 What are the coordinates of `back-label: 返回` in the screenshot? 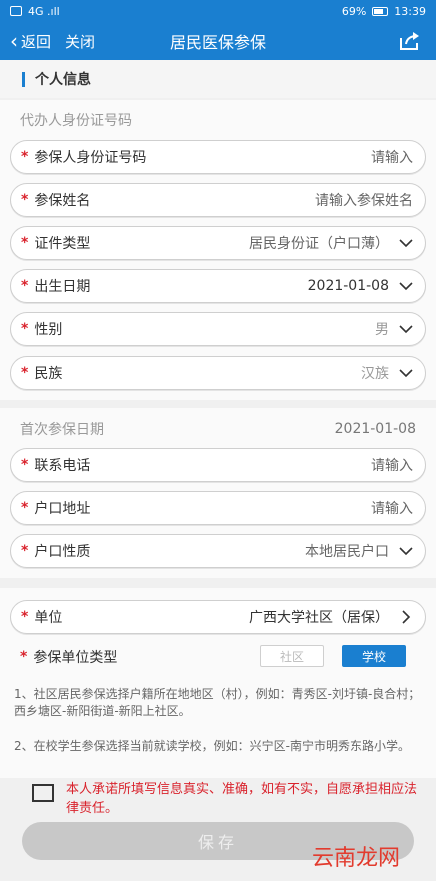 It's located at (36, 41).